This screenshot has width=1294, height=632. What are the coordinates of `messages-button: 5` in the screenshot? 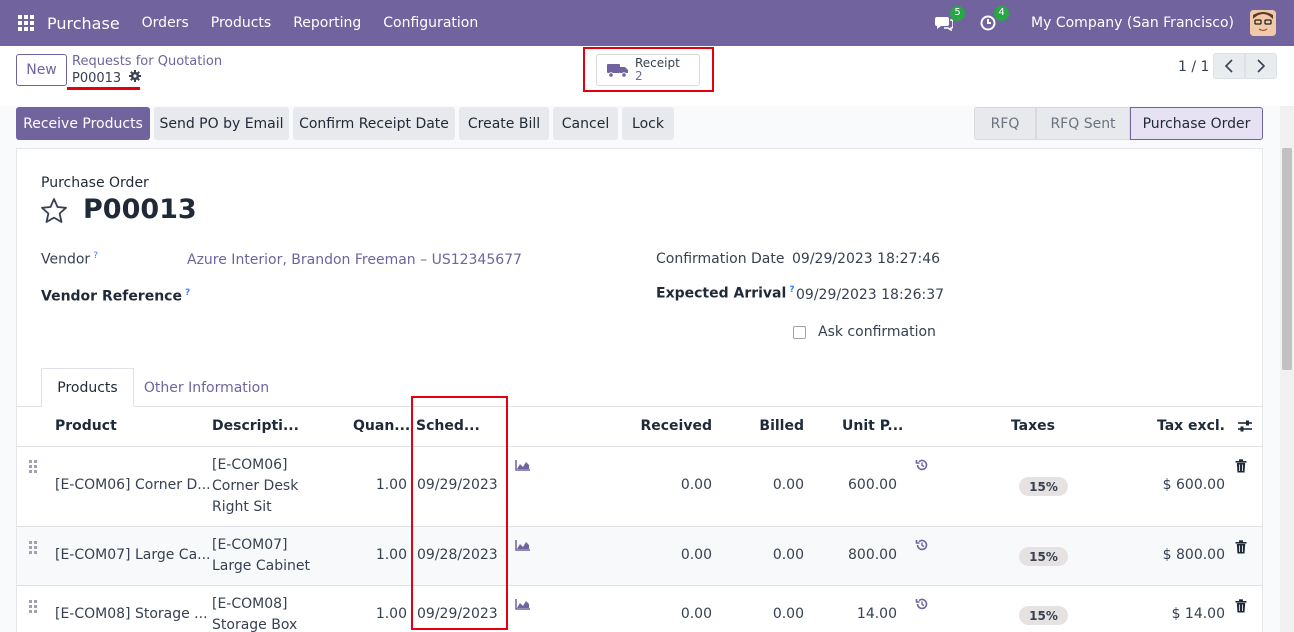 It's located at (949, 20).